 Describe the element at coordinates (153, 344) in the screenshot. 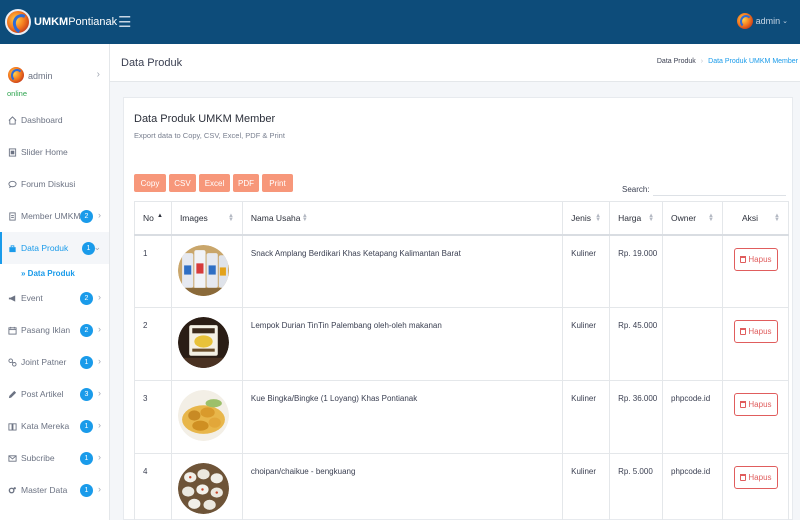

I see `cell-no: 2` at that location.